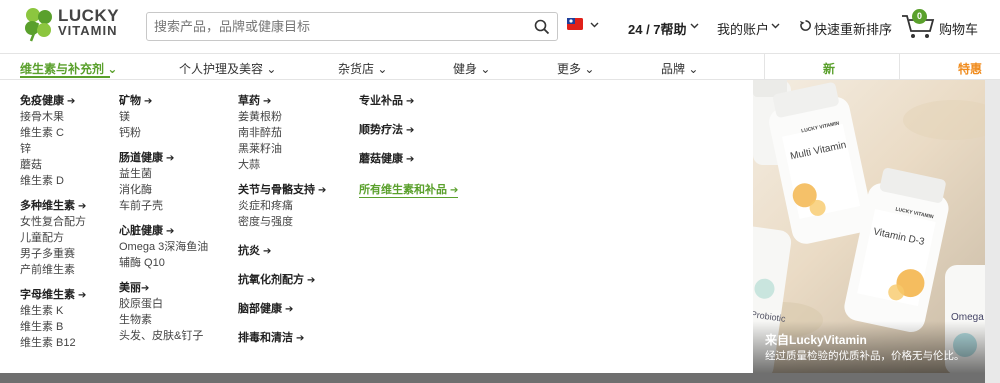 This screenshot has width=1000, height=383. I want to click on menu-link: 钙粉, so click(163, 133).